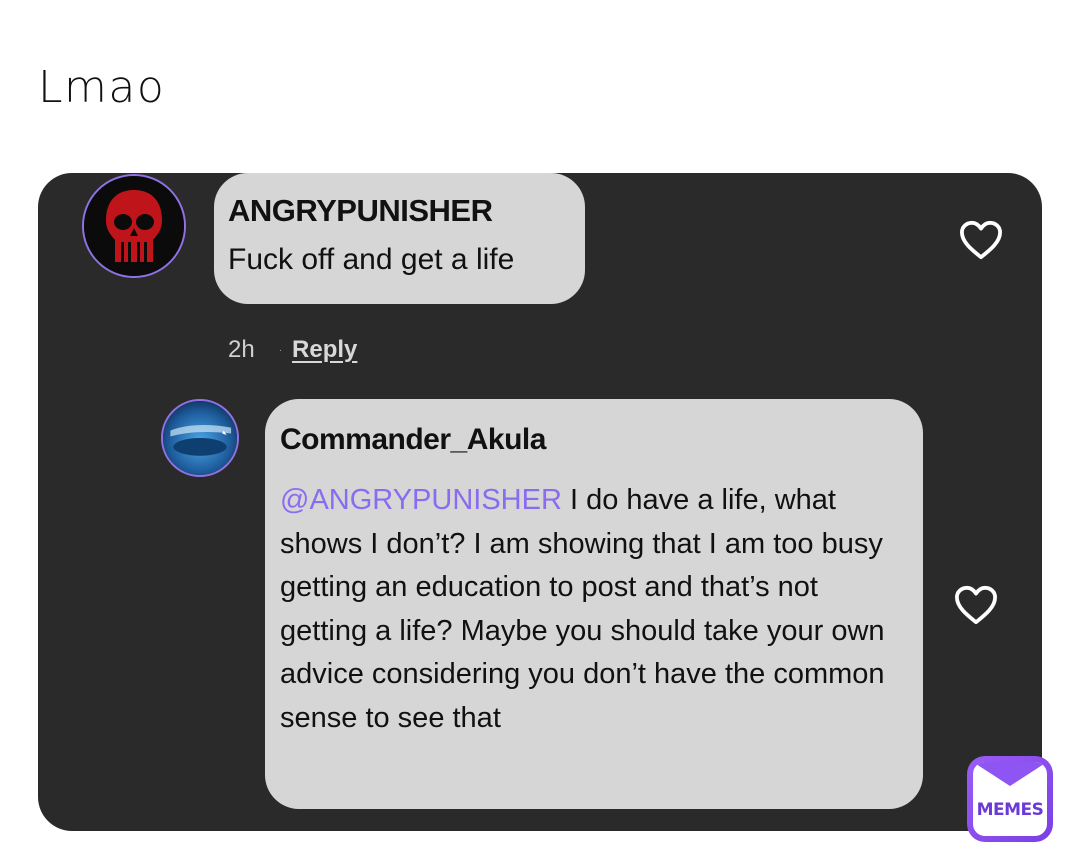 The width and height of the screenshot is (1080, 865). I want to click on comment-text: Fuck off and get a life, so click(371, 259).